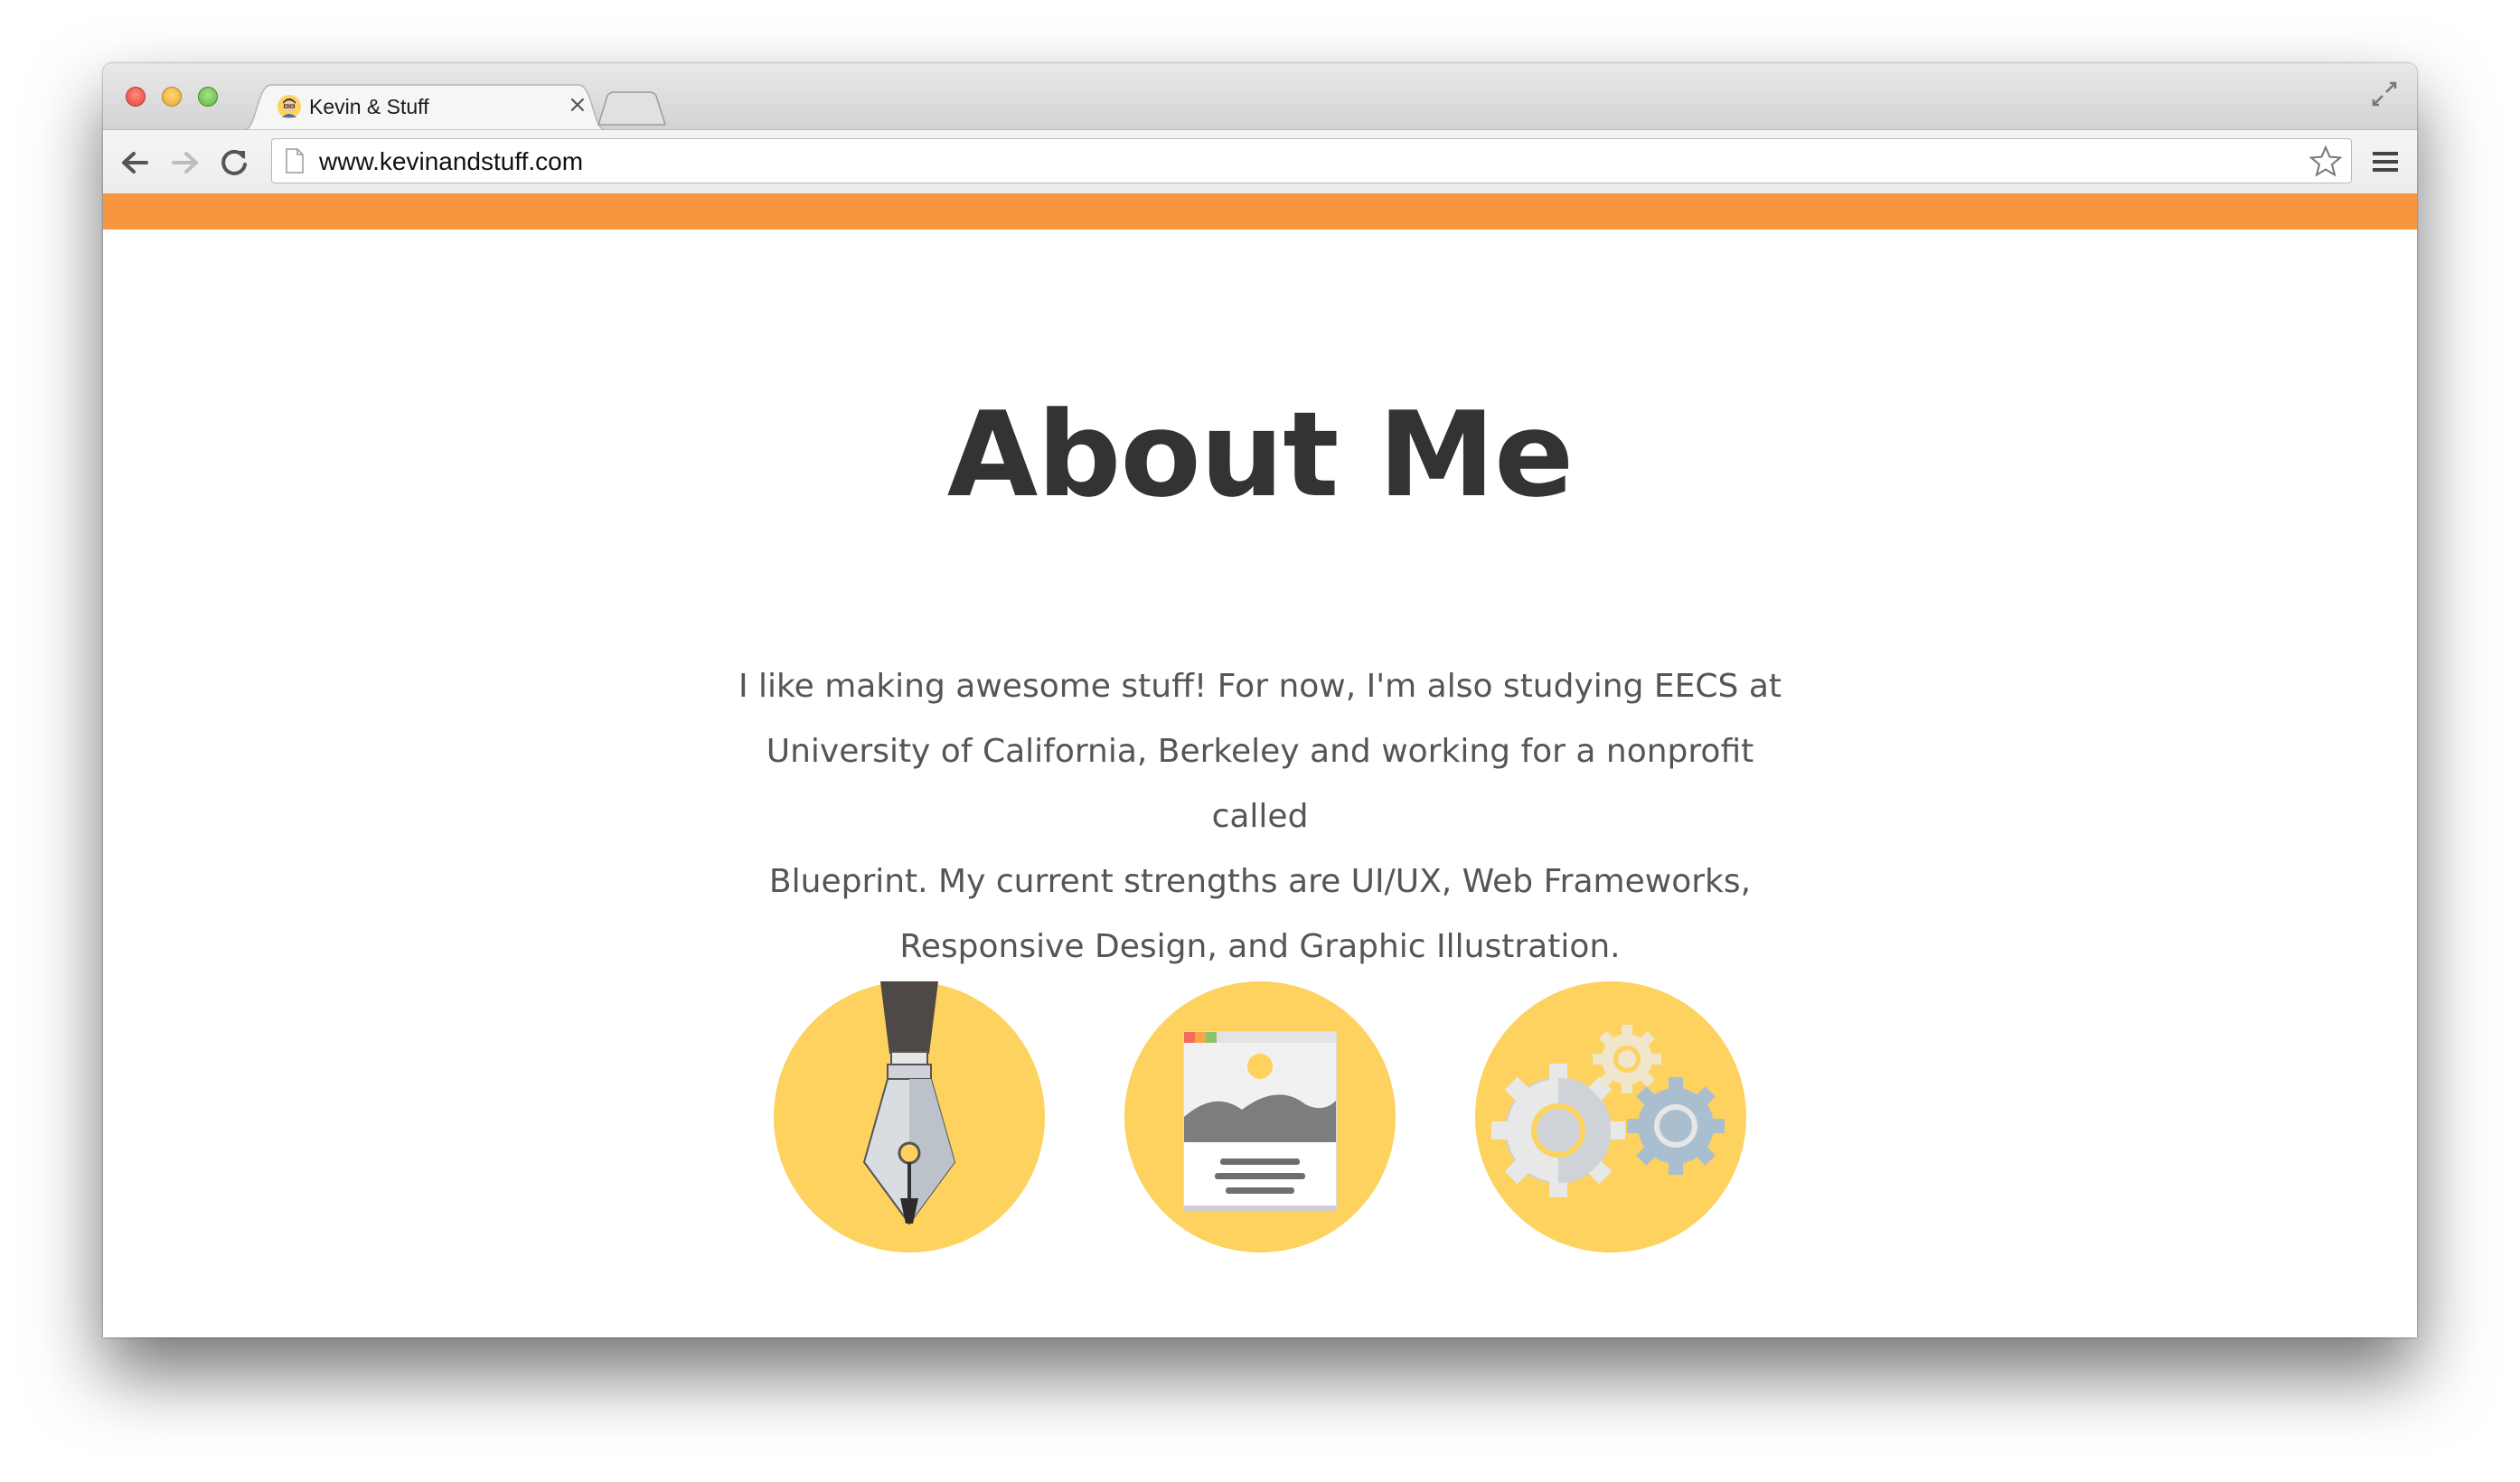  What do you see at coordinates (578, 104) in the screenshot?
I see `tab-close-icon: ×` at bounding box center [578, 104].